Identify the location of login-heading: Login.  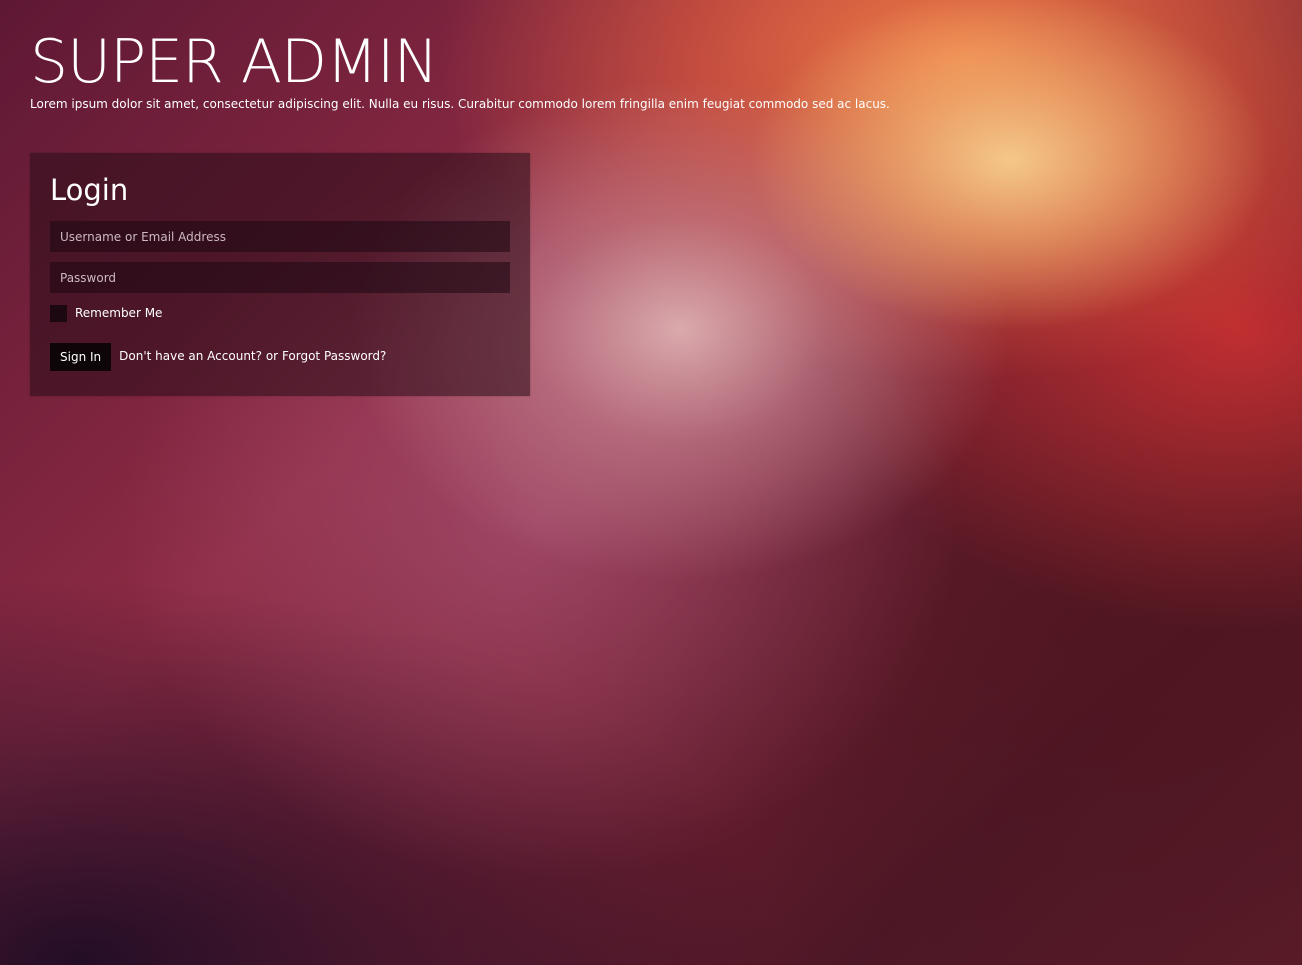
(89, 190).